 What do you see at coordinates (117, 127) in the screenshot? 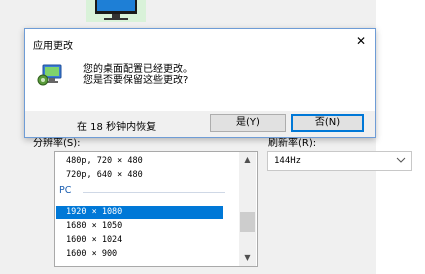
I see `revert-countdown: 在 18 秒钟内恢复` at bounding box center [117, 127].